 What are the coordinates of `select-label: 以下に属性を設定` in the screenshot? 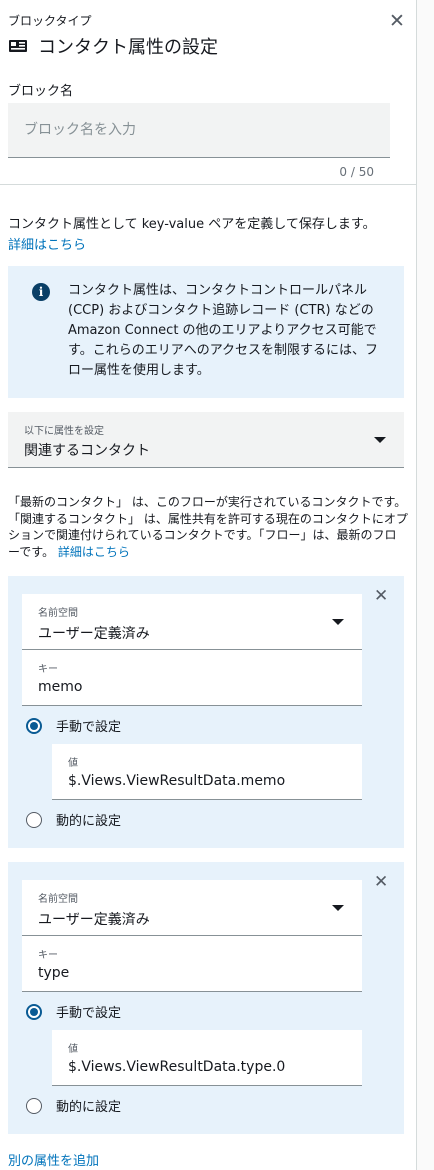 It's located at (64, 431).